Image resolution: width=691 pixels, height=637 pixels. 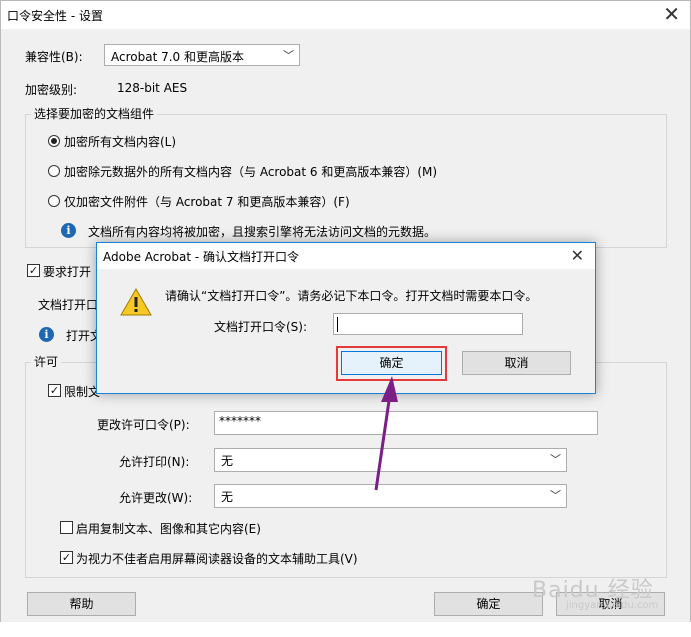 What do you see at coordinates (351, 296) in the screenshot?
I see `dialog-message: 请确认“文档打开口令”。请务必记下本口令。打开文档时需要本口令。` at bounding box center [351, 296].